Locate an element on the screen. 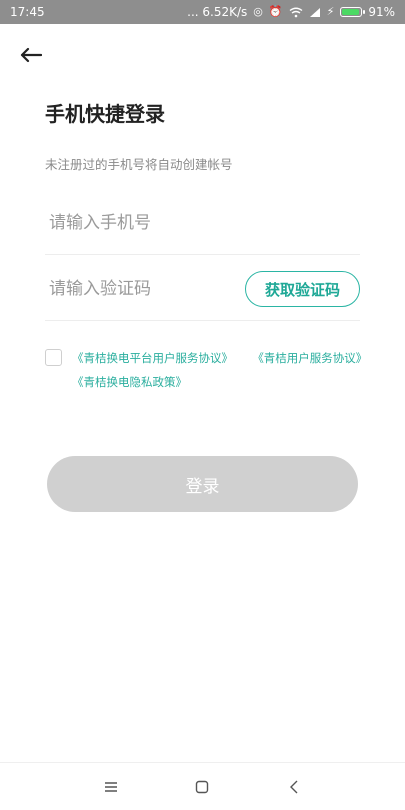 This screenshot has height=810, width=405. navigation-bar is located at coordinates (202, 786).